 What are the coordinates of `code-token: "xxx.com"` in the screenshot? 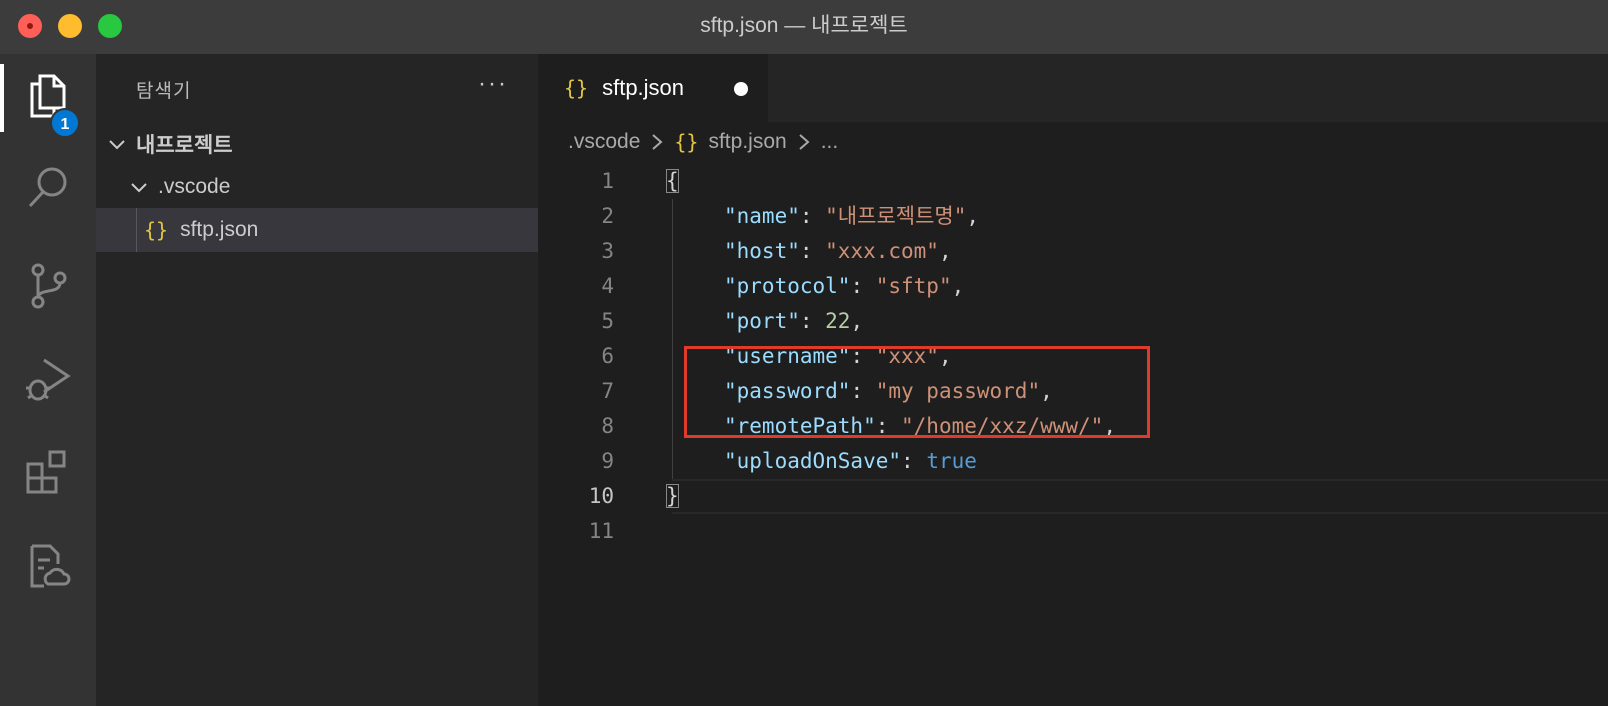 It's located at (882, 251).